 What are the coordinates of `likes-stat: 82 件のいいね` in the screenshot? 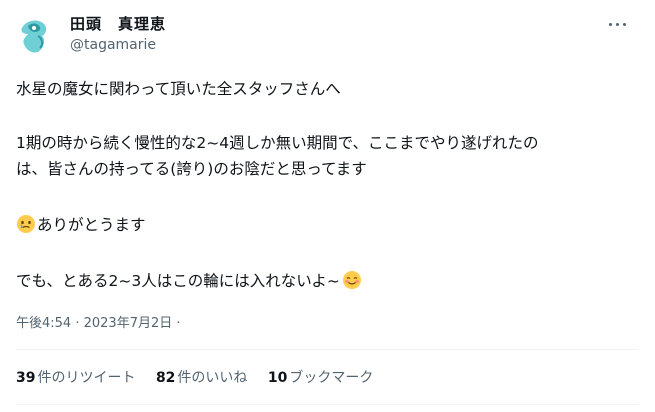 It's located at (201, 378).